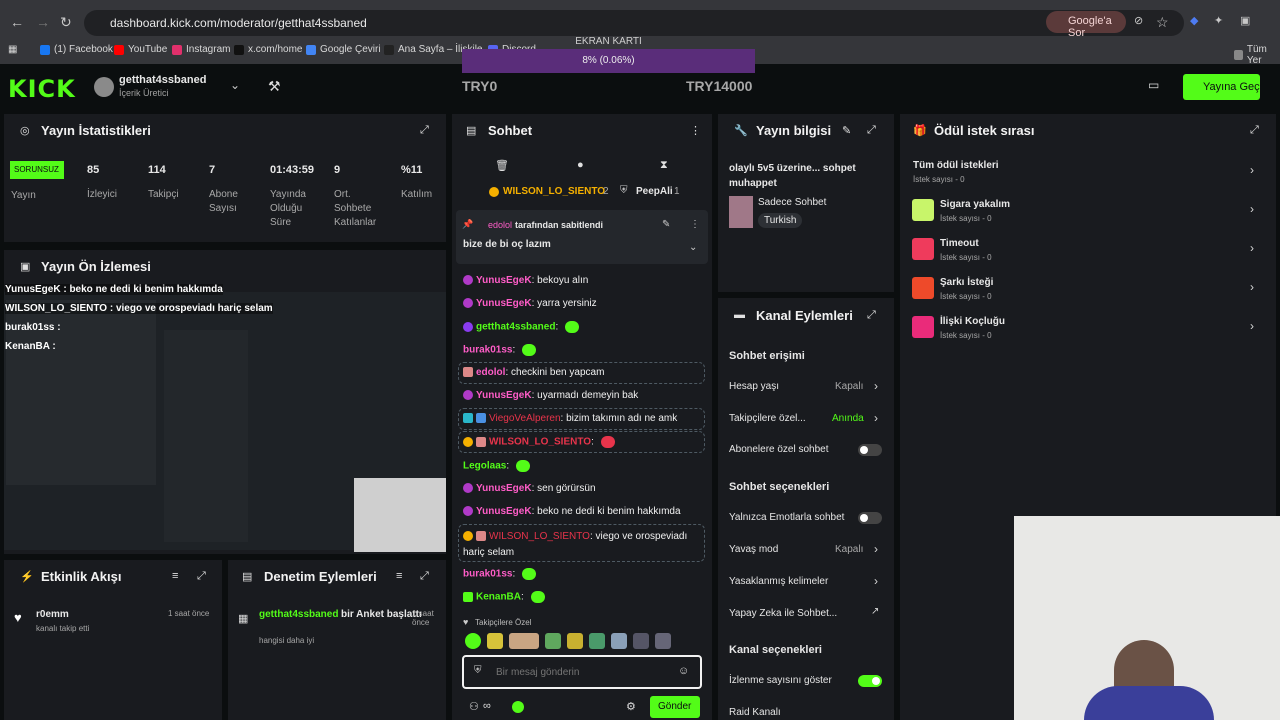 The image size is (1280, 720). Describe the element at coordinates (474, 706) in the screenshot. I see `users-icon: ⚇` at that location.